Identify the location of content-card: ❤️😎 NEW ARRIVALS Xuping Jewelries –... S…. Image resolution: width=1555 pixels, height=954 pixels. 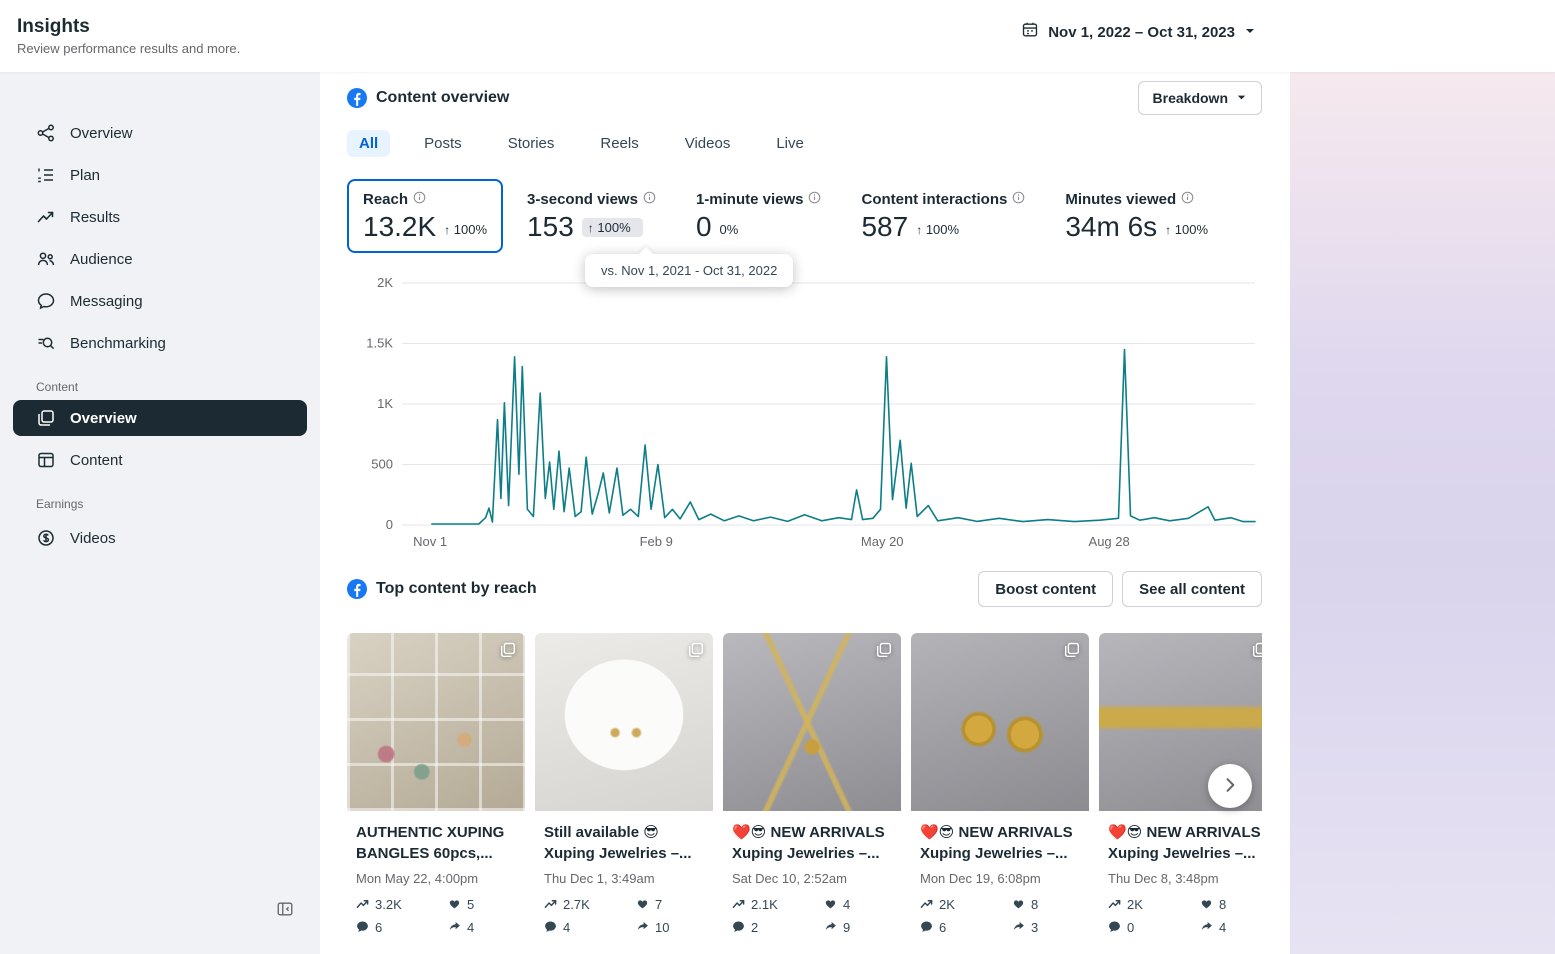
(812, 784).